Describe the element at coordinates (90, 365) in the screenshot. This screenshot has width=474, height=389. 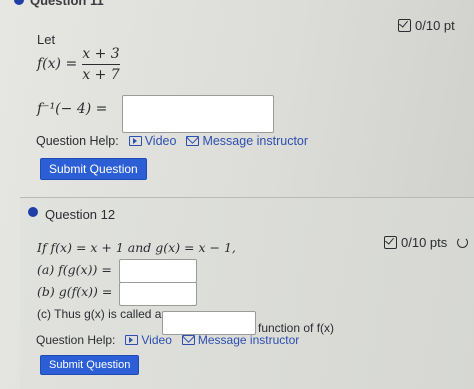
I see `submit-question-12-button: Submit Question` at that location.